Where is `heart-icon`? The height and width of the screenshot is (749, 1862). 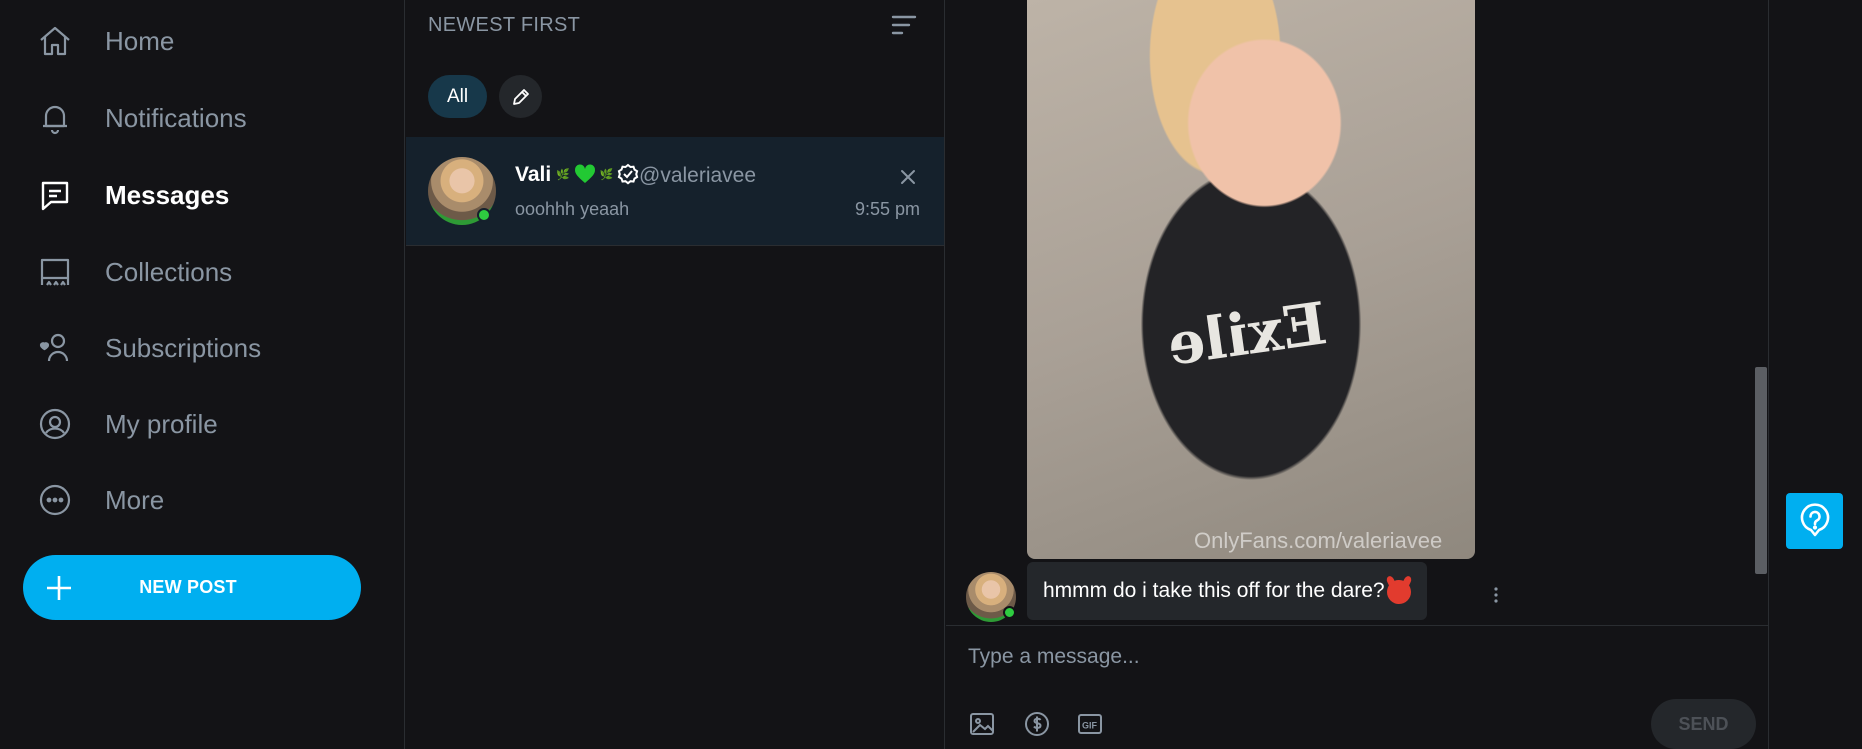 heart-icon is located at coordinates (584, 173).